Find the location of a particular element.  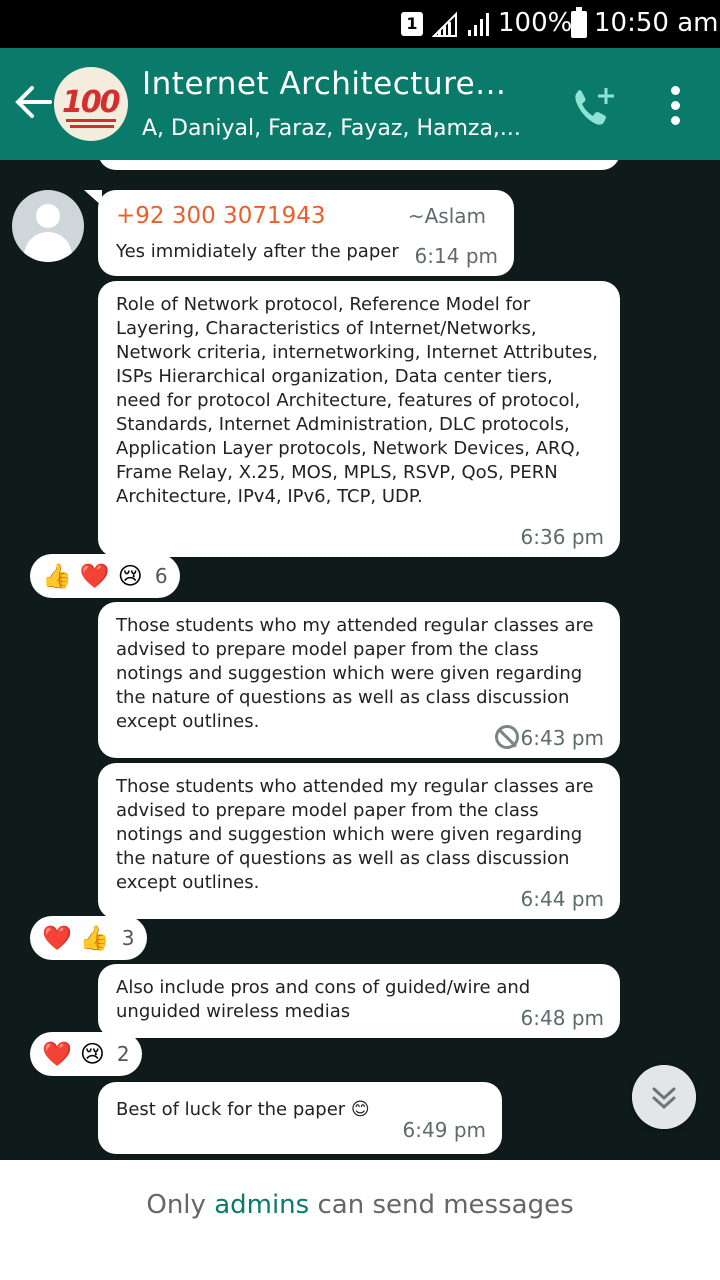

reaction-count: 6 is located at coordinates (161, 576).